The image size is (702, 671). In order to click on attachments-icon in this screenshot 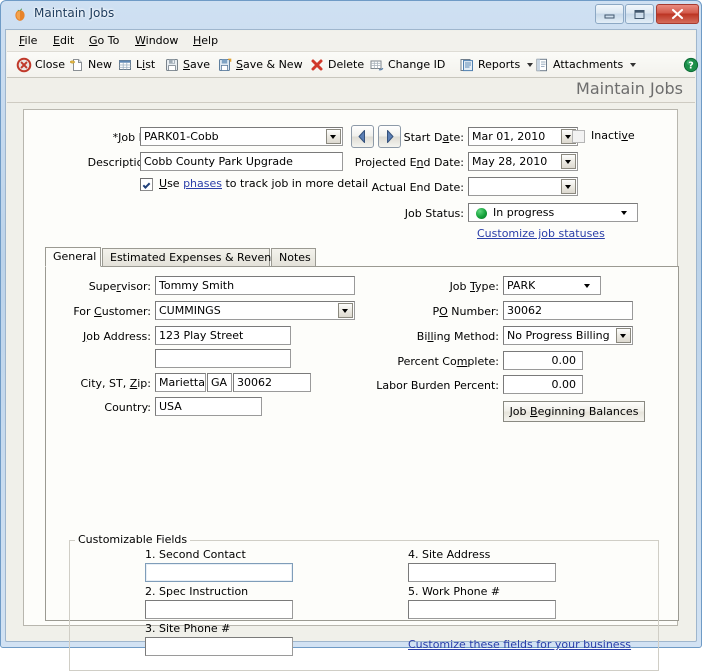, I will do `click(542, 65)`.